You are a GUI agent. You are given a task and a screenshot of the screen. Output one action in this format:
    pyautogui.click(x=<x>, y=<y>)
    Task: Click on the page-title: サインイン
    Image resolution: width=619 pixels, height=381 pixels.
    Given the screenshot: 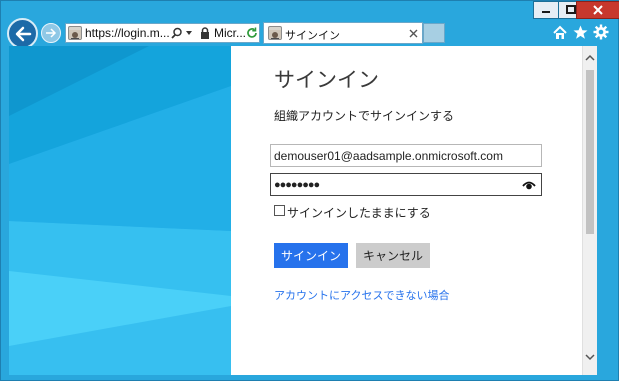 What is the action you would take?
    pyautogui.click(x=326, y=80)
    